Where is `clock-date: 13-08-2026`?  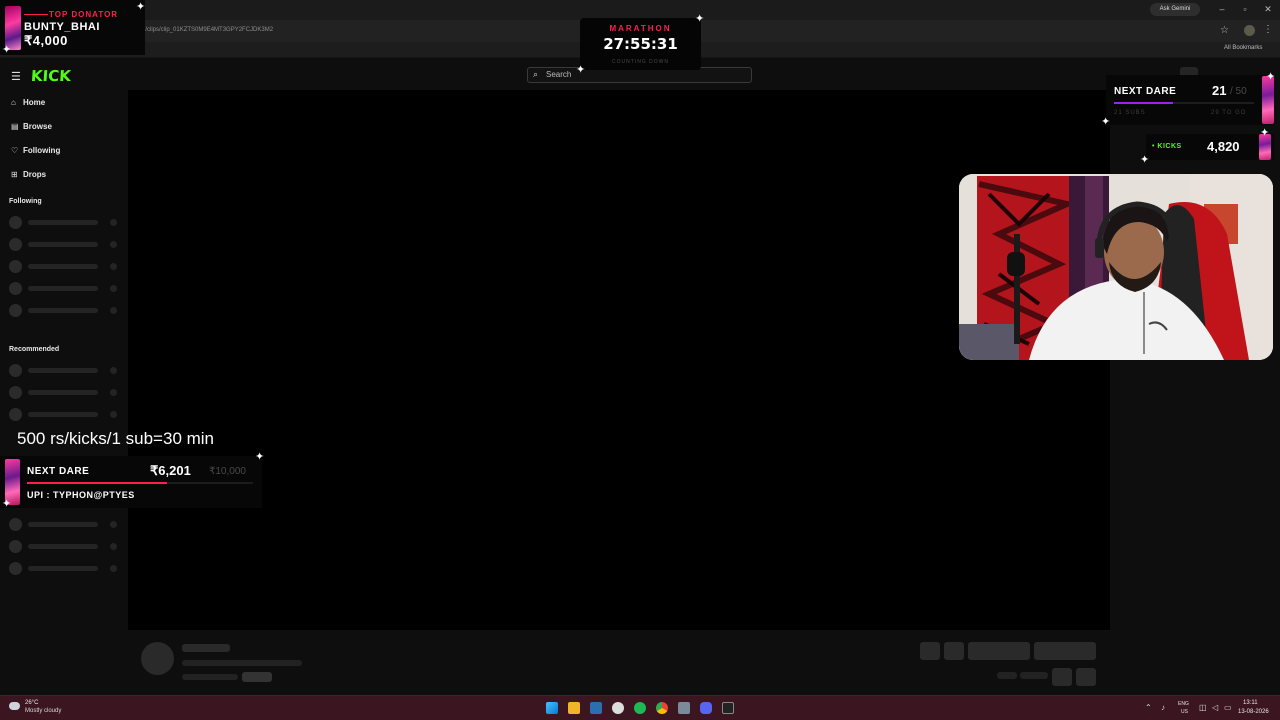
clock-date: 13-08-2026 is located at coordinates (1253, 712).